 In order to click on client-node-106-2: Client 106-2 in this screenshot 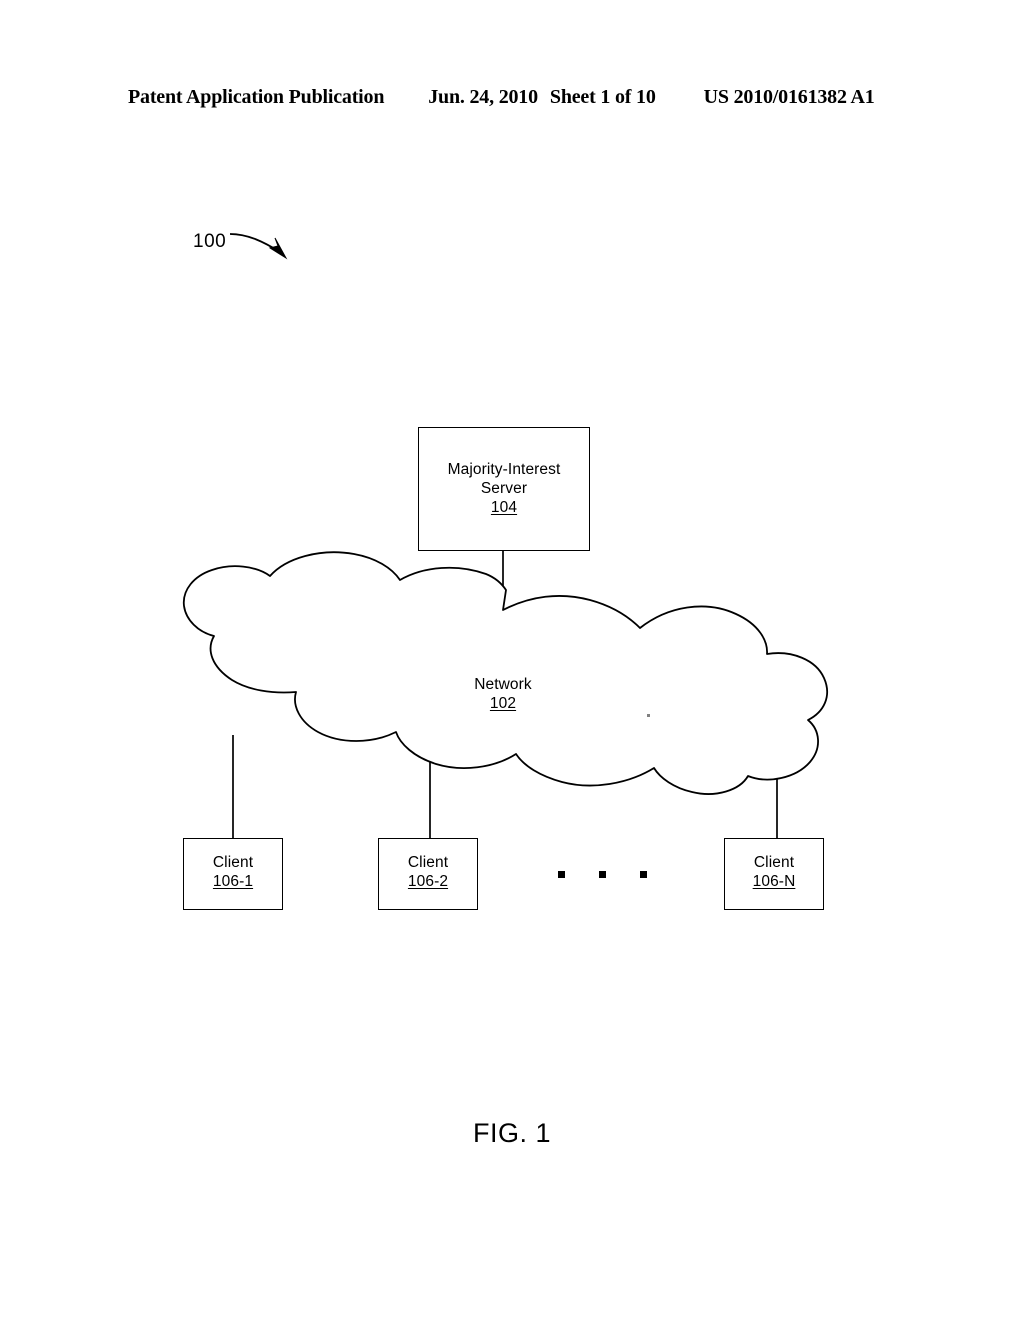, I will do `click(428, 874)`.